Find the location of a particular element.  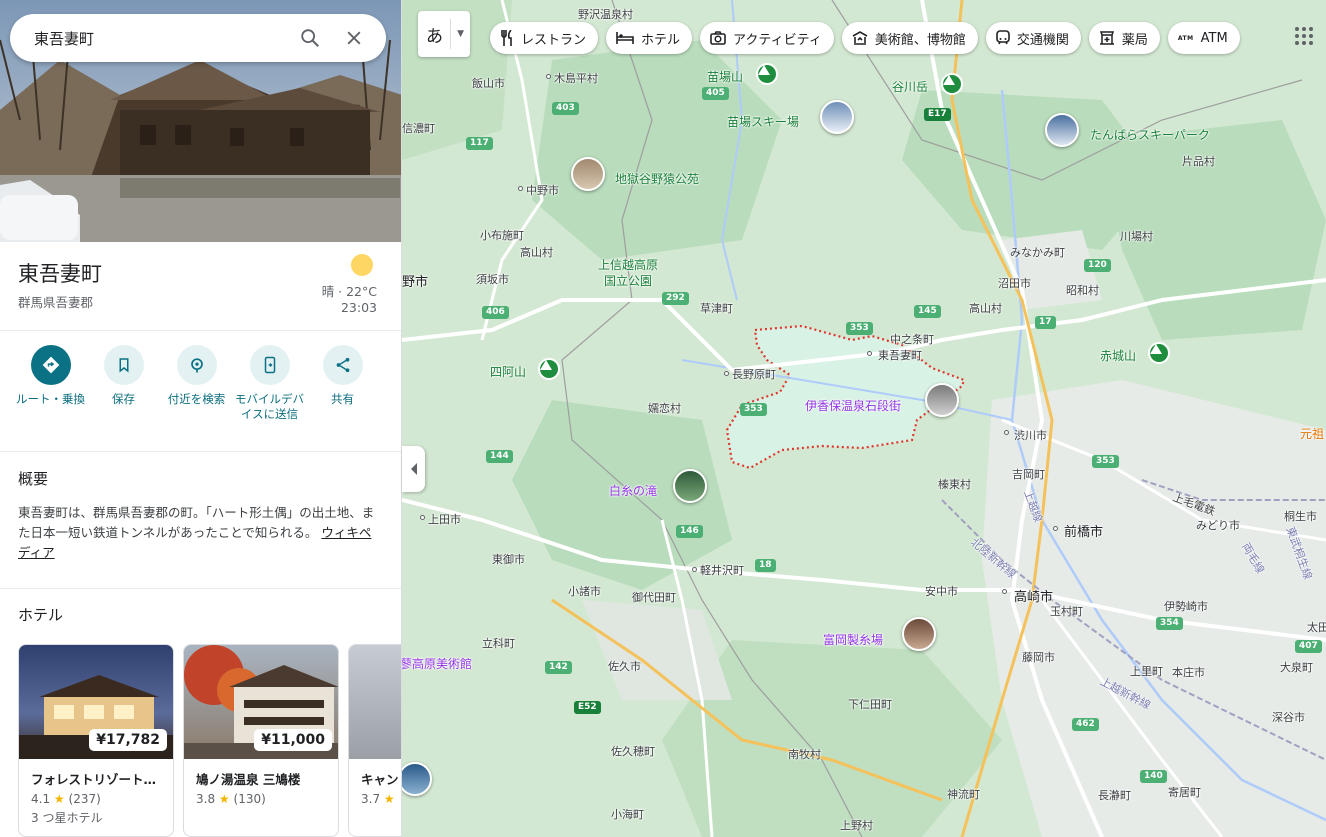

map-label: 玉村町 is located at coordinates (1066, 611).